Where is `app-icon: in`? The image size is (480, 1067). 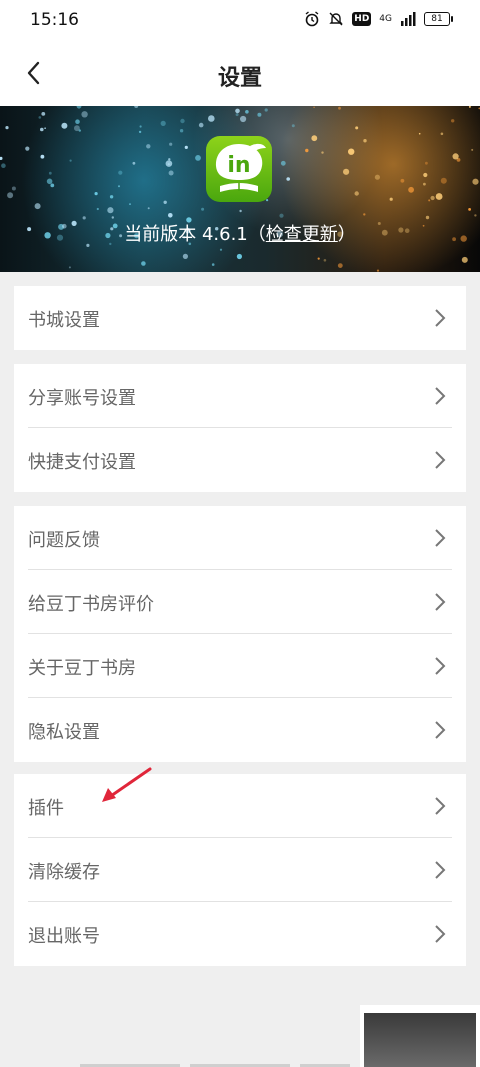 app-icon: in is located at coordinates (239, 169).